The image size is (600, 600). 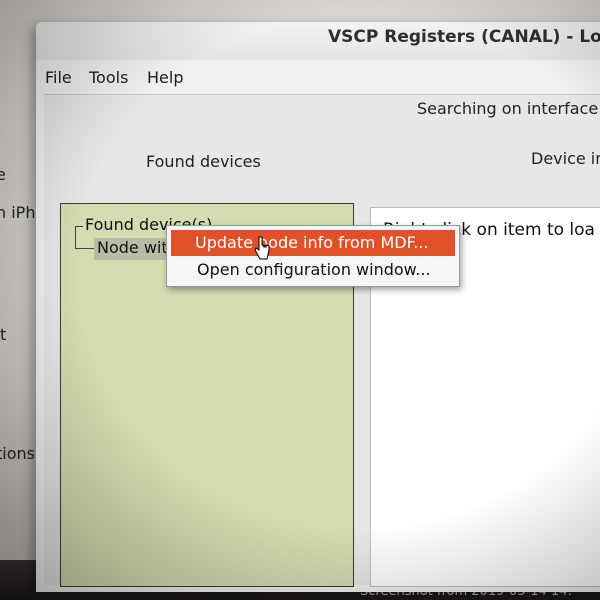 I want to click on status-text: Searching on interface, so click(x=508, y=108).